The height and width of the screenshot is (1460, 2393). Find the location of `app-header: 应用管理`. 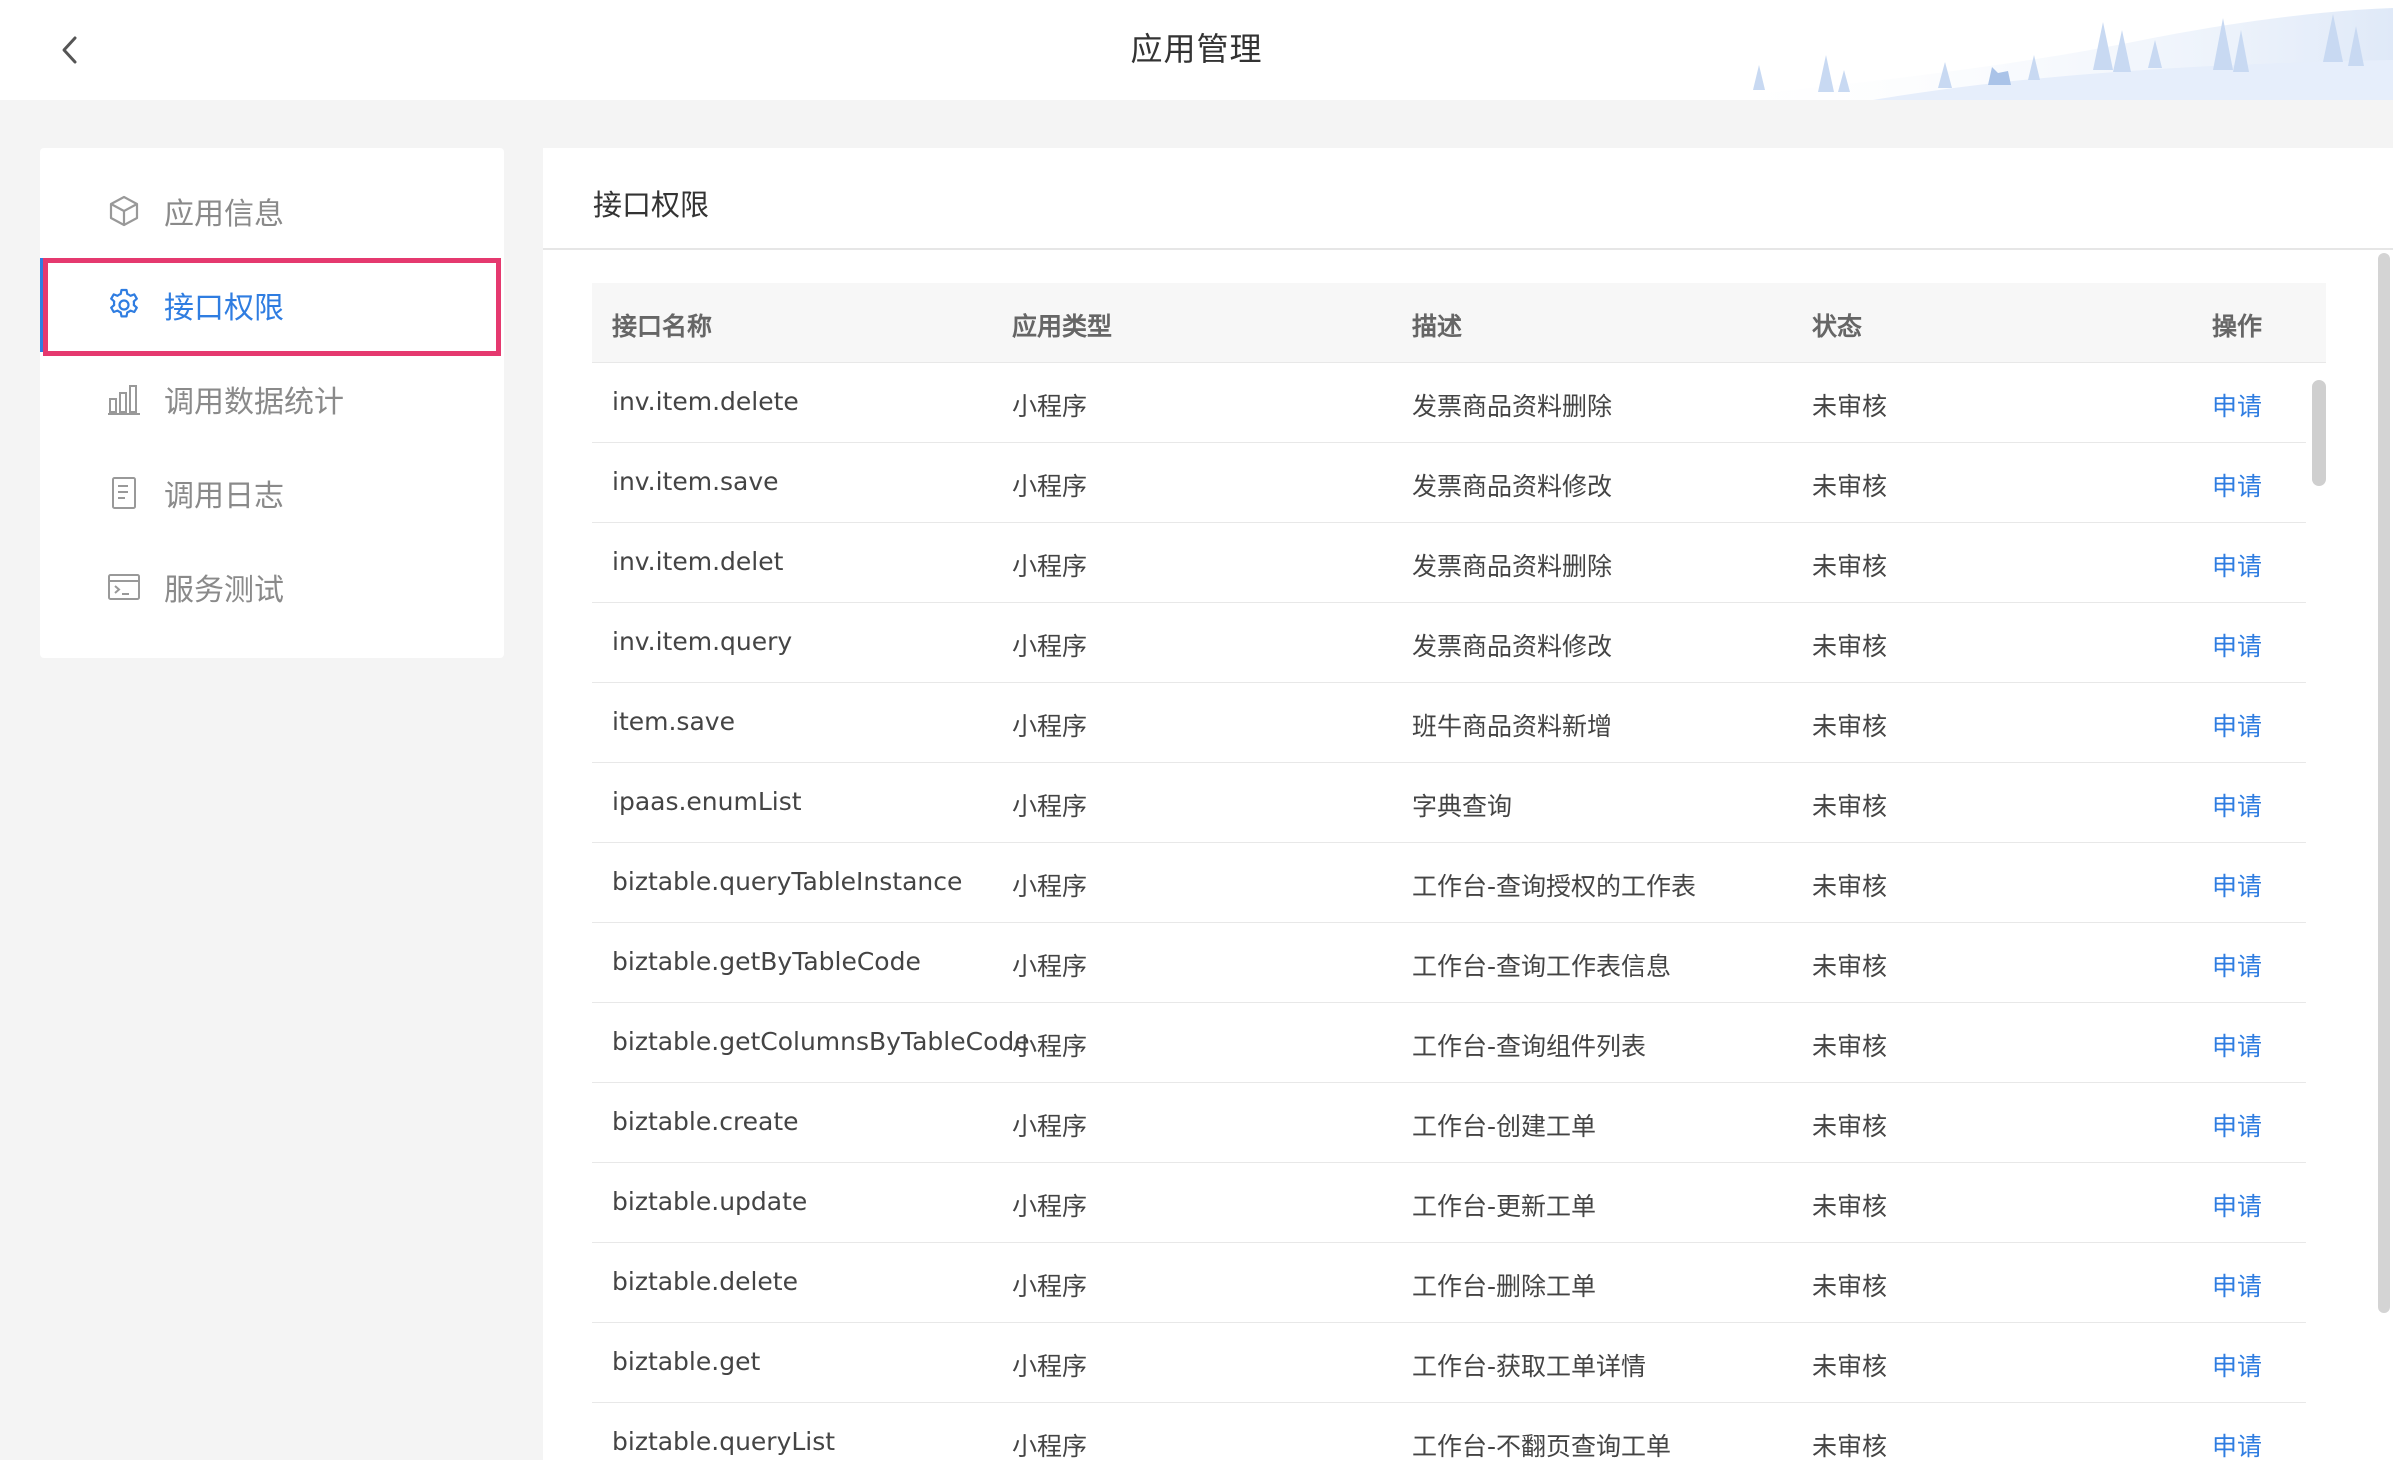

app-header: 应用管理 is located at coordinates (1196, 50).